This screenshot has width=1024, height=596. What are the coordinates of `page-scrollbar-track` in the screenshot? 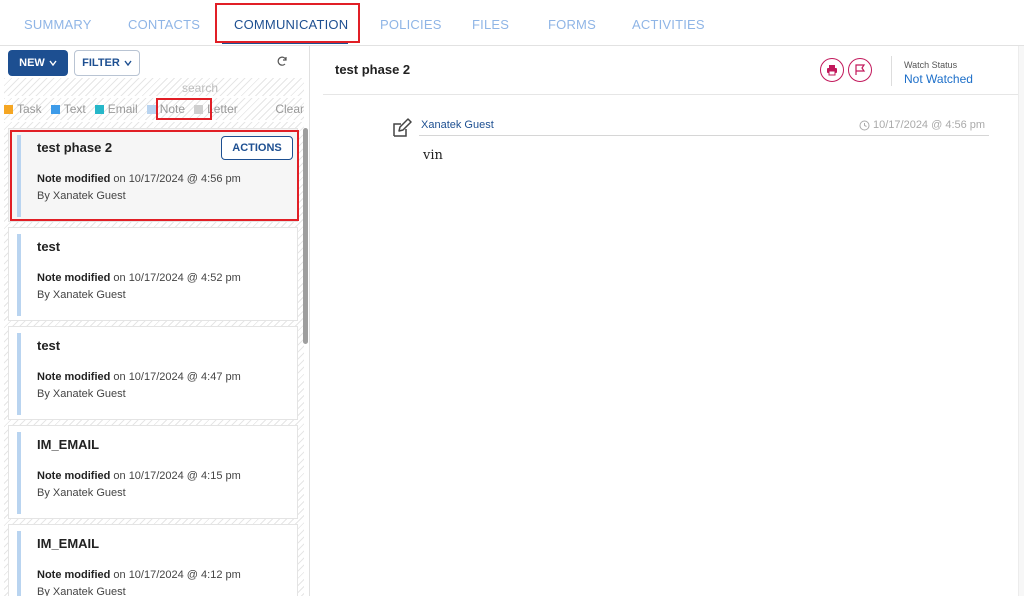 It's located at (1021, 321).